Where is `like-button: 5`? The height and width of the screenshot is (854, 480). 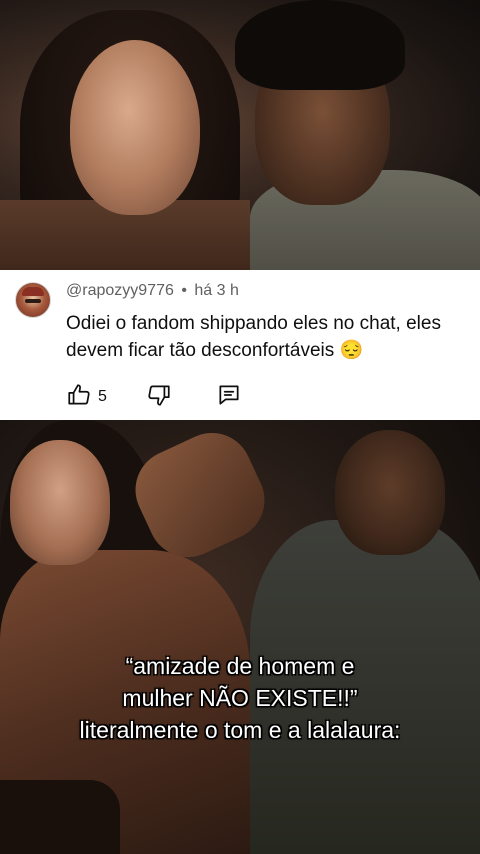 like-button: 5 is located at coordinates (86, 397).